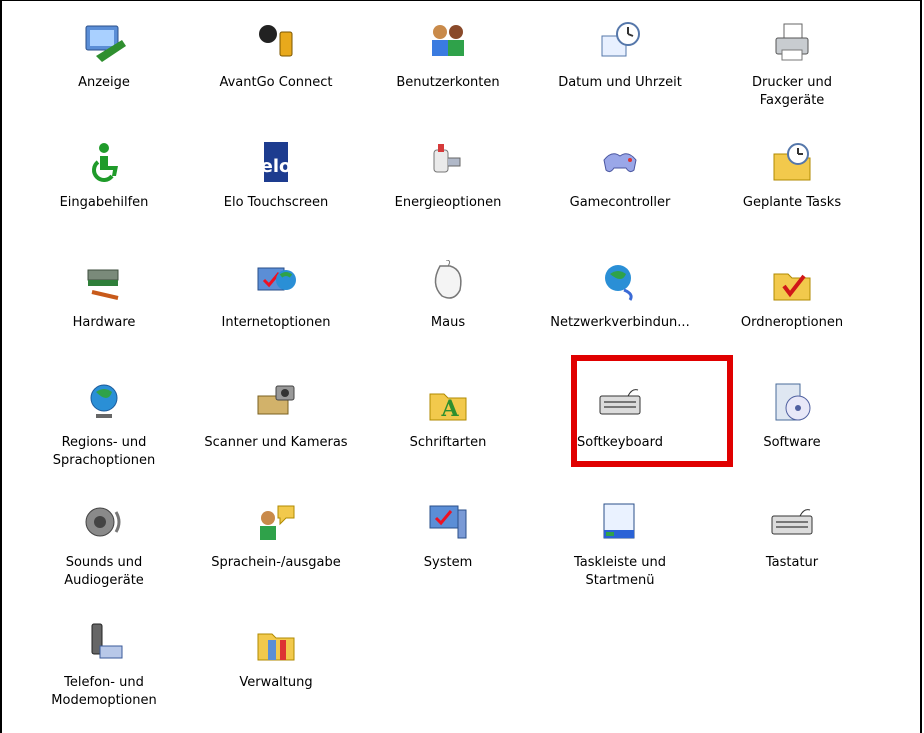 This screenshot has height=733, width=924. What do you see at coordinates (792, 202) in the screenshot?
I see `item-label: Geplante Tasks` at bounding box center [792, 202].